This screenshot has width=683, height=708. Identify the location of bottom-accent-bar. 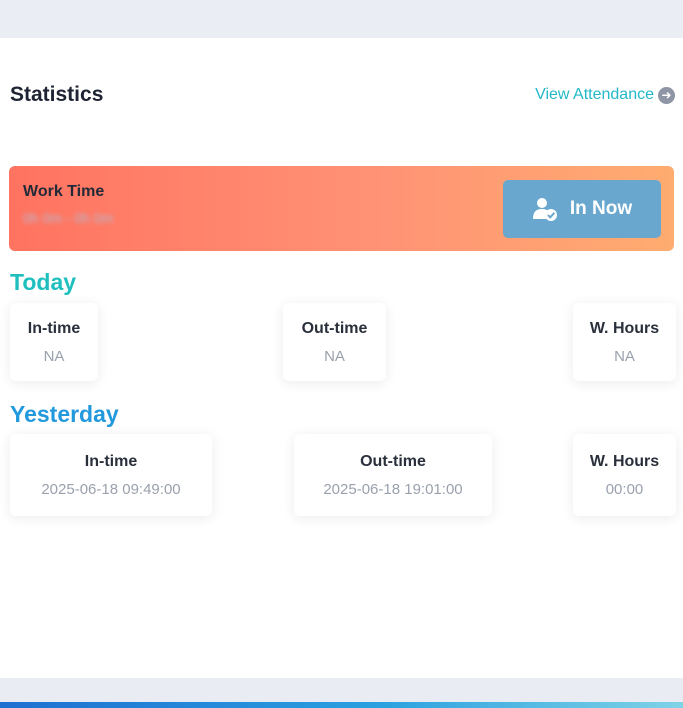
(341, 705).